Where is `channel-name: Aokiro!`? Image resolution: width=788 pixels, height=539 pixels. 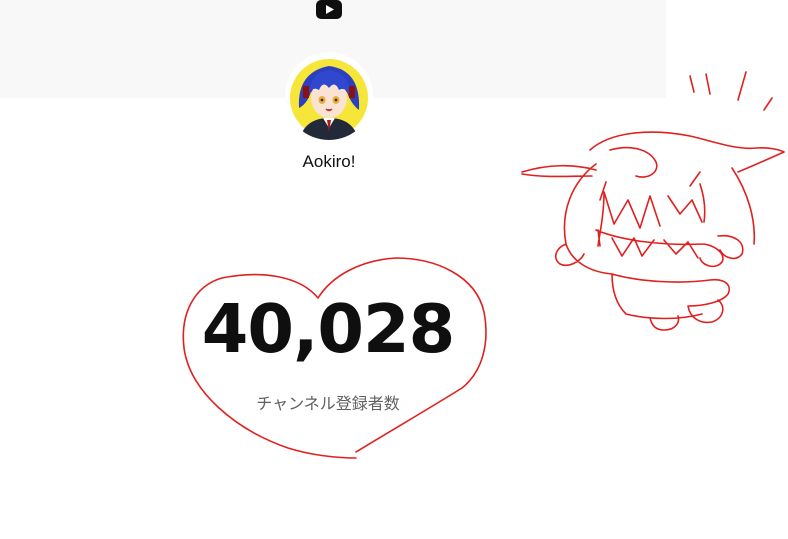
channel-name: Aokiro! is located at coordinates (329, 162).